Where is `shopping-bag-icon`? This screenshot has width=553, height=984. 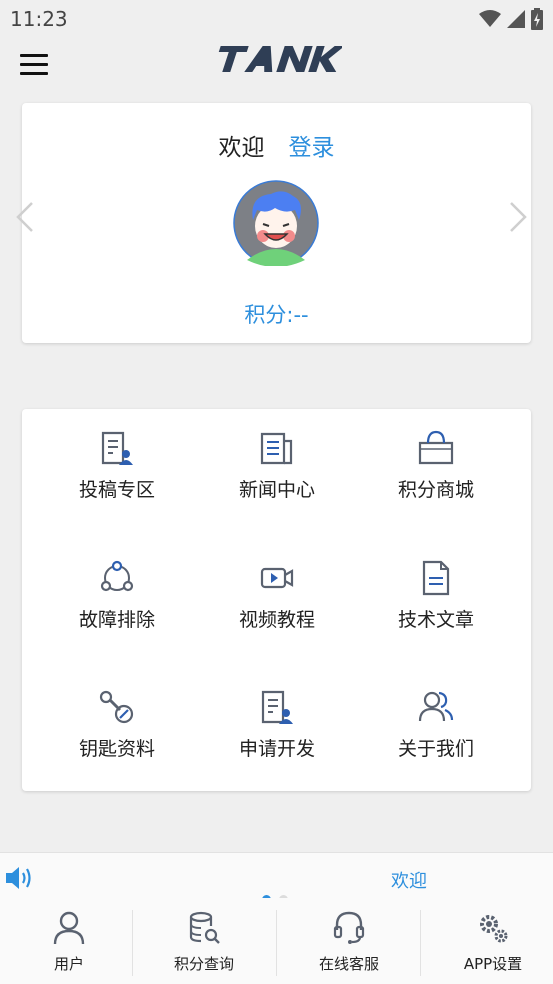
shopping-bag-icon is located at coordinates (436, 447).